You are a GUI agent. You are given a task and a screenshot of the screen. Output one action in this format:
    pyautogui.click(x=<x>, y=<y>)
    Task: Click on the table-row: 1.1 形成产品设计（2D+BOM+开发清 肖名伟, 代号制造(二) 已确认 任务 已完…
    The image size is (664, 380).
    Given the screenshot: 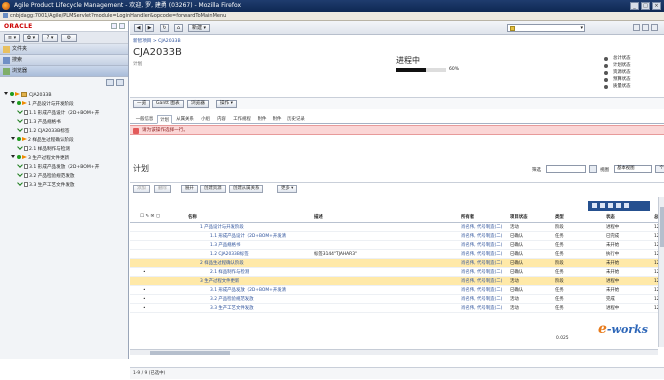 What is the action you would take?
    pyautogui.click(x=397, y=236)
    